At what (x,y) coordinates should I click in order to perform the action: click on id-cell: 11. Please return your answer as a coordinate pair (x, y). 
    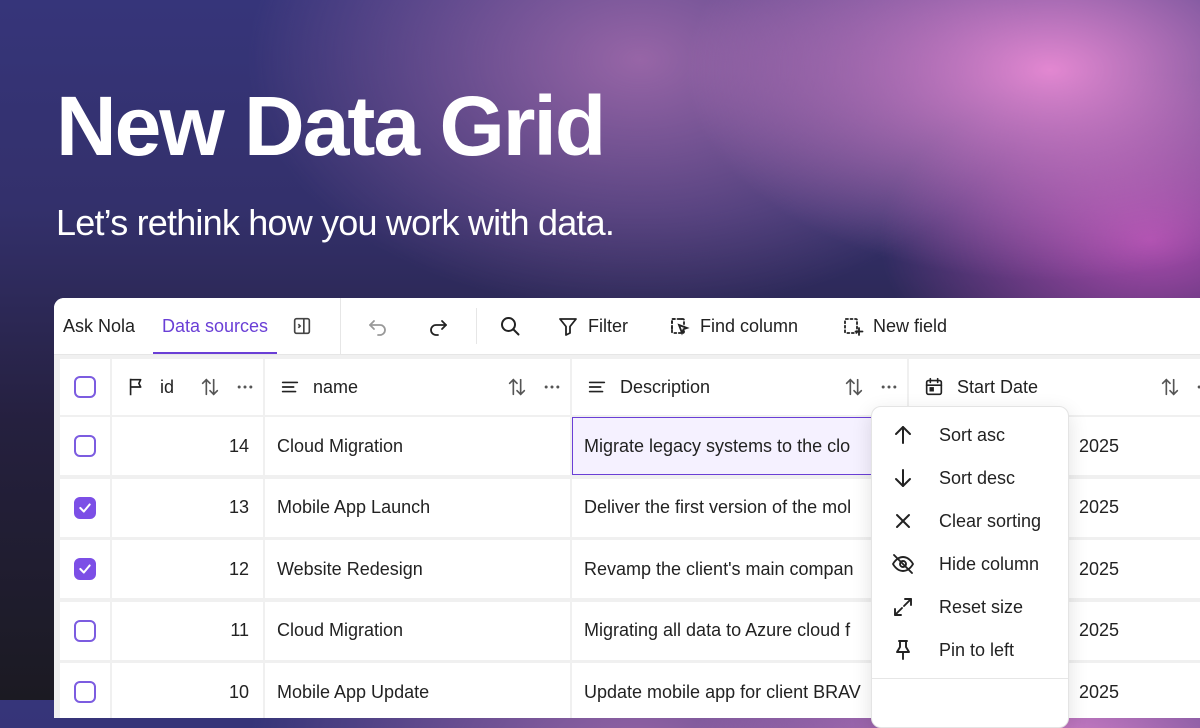
    Looking at the image, I should click on (187, 630).